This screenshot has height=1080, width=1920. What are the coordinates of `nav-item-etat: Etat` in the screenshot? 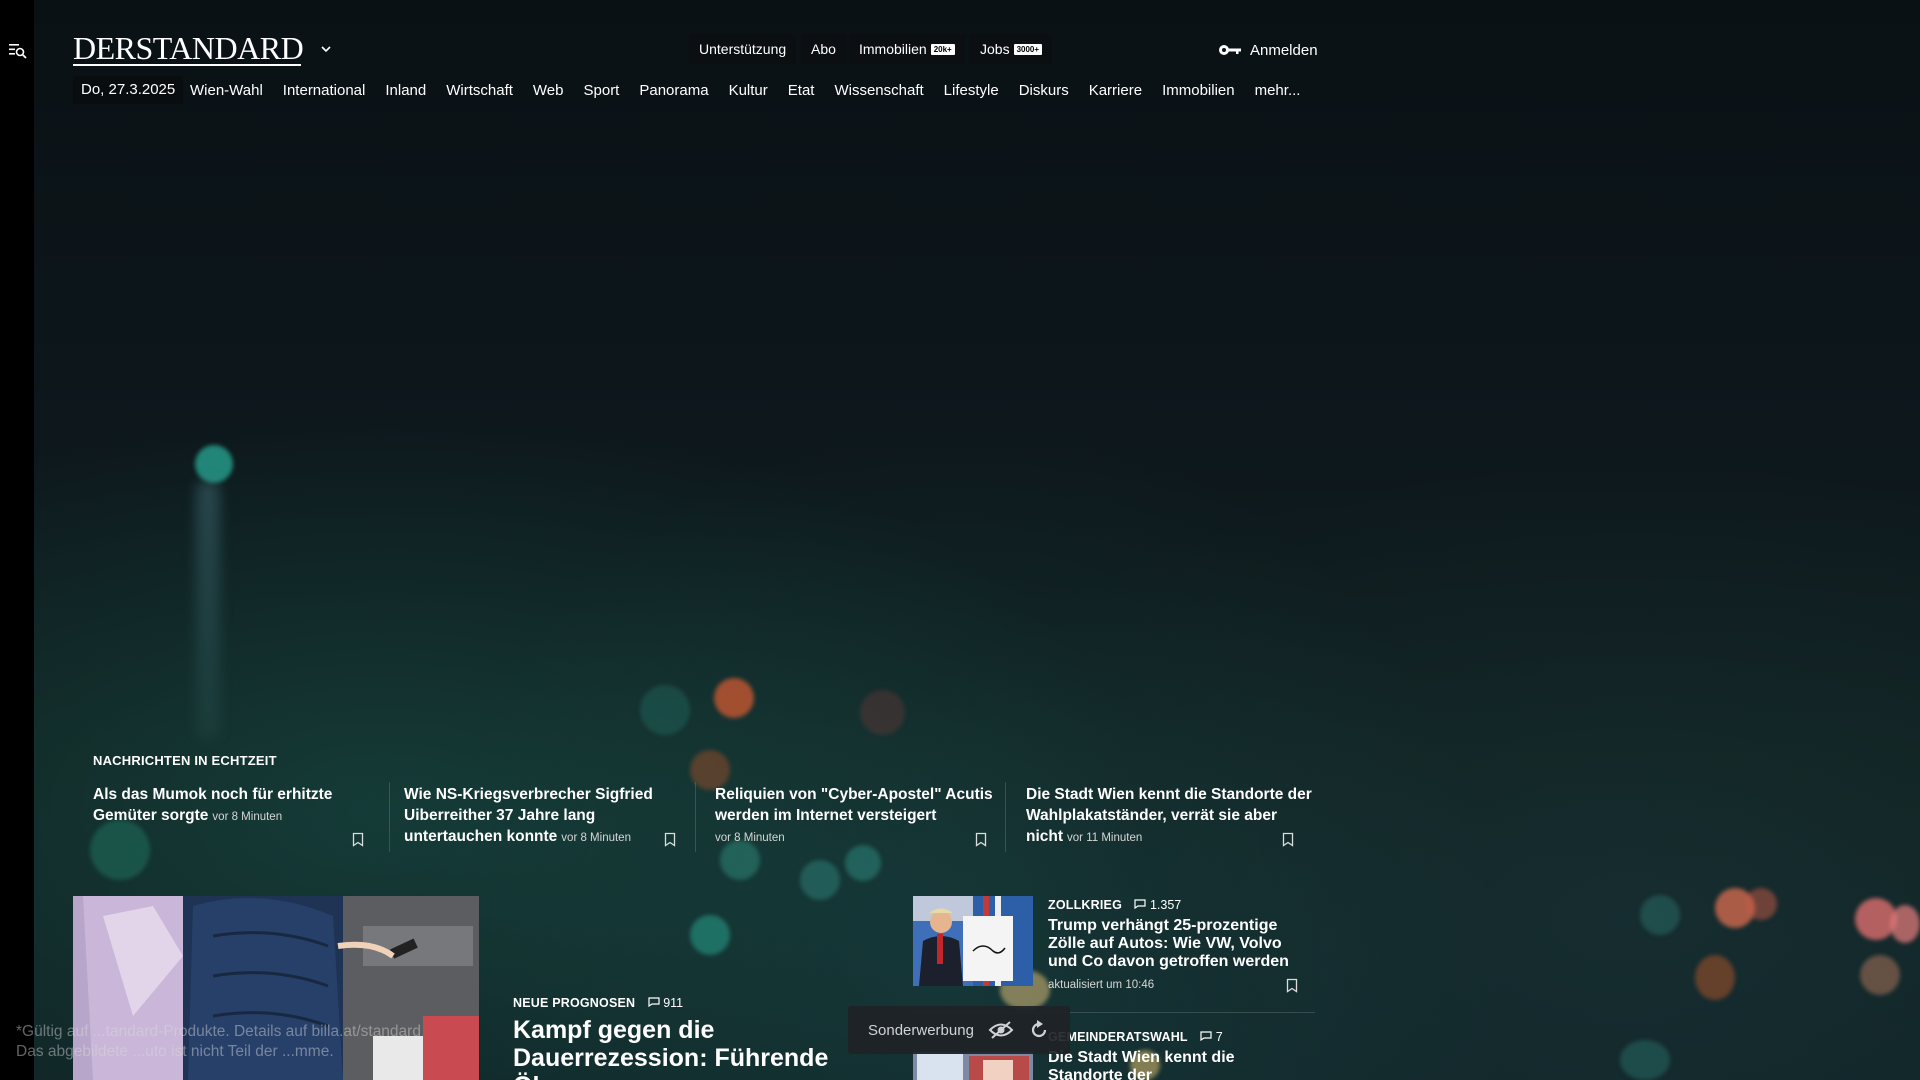 It's located at (801, 90).